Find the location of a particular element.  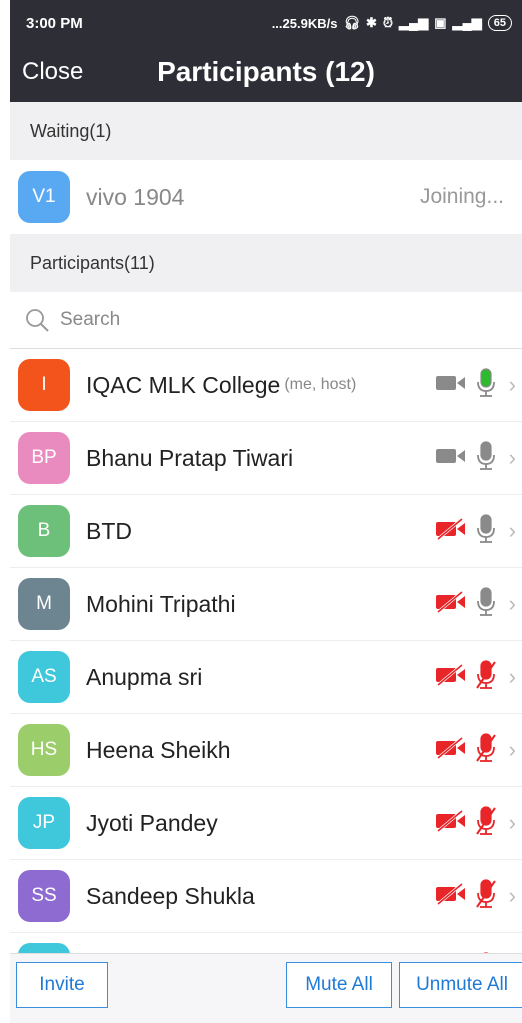

participant-row: HS Heena Sheikh › is located at coordinates (266, 750).